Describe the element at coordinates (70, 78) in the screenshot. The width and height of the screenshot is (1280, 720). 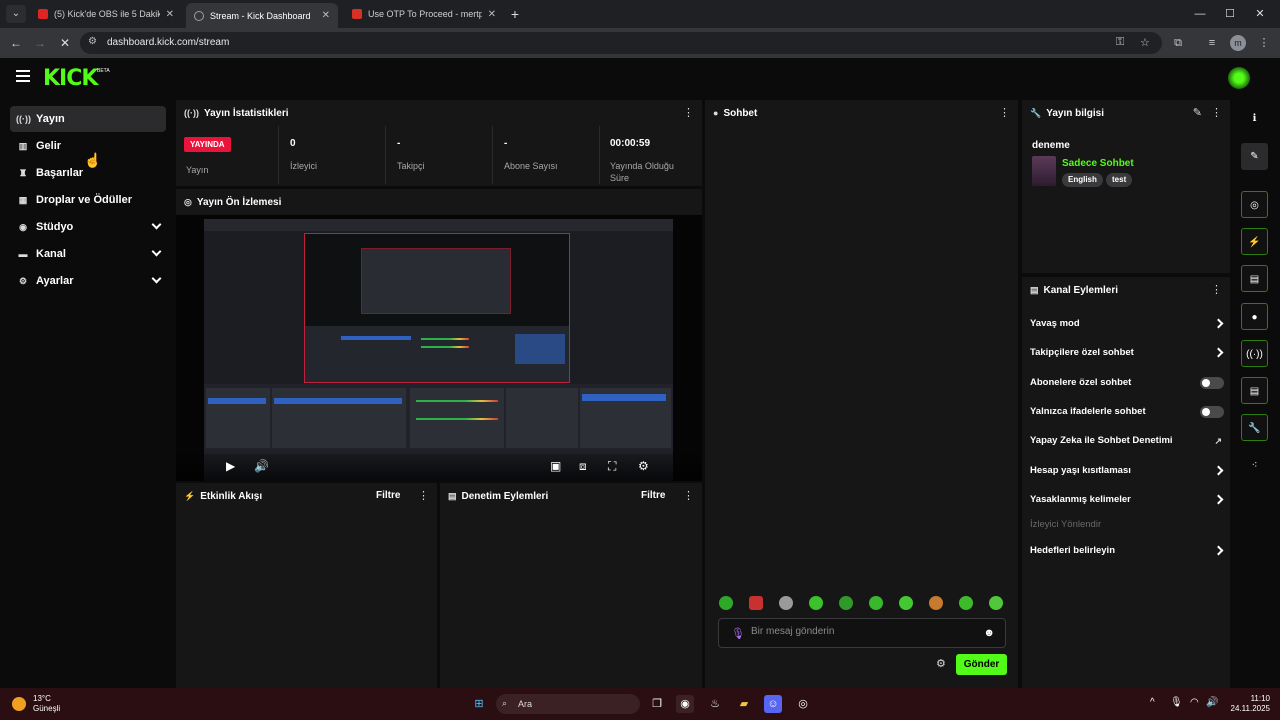
I see `kick-logo: KICK` at that location.